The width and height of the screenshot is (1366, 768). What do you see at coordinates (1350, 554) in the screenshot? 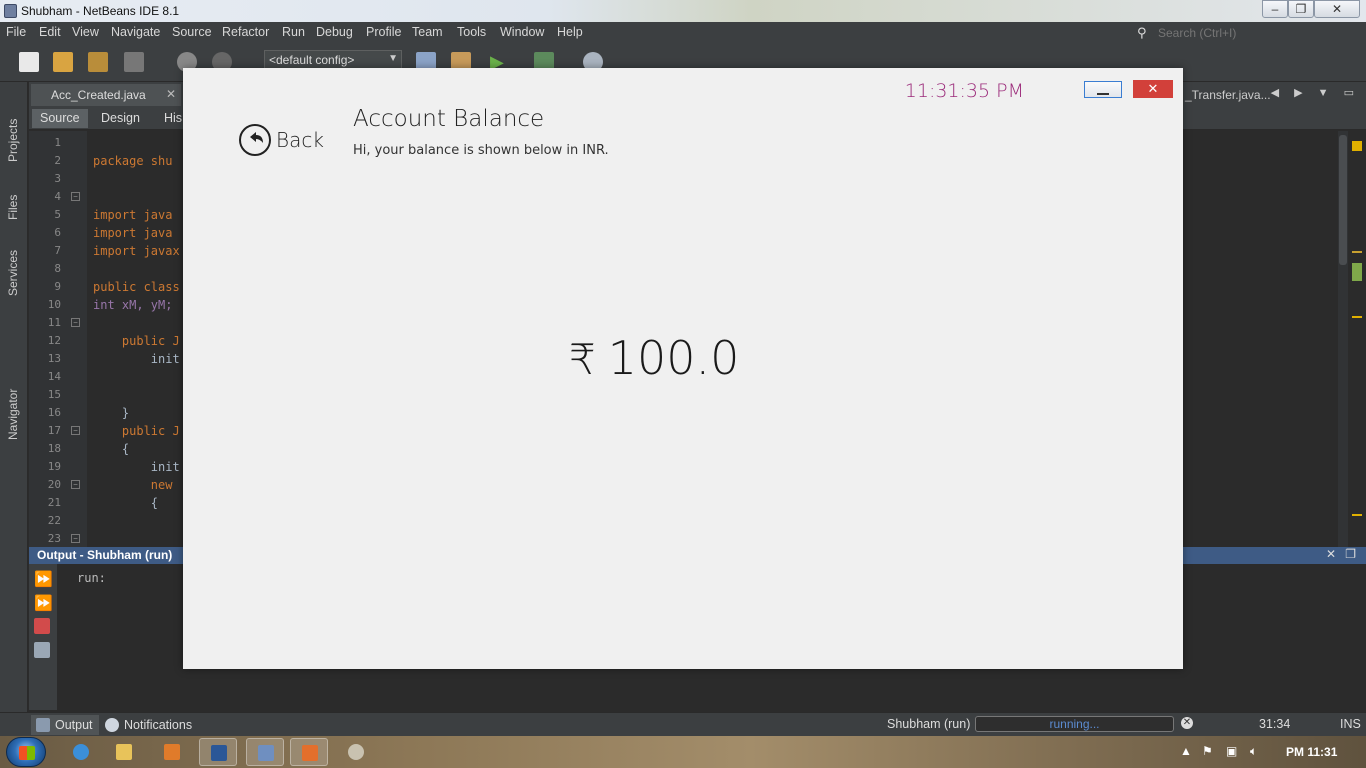
I see `restore-icon: ❐` at bounding box center [1350, 554].